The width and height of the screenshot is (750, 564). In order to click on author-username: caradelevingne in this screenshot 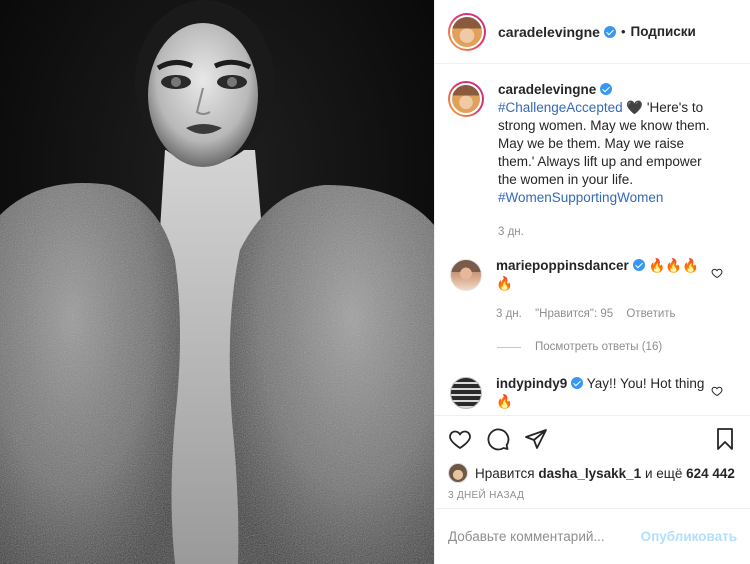, I will do `click(549, 32)`.